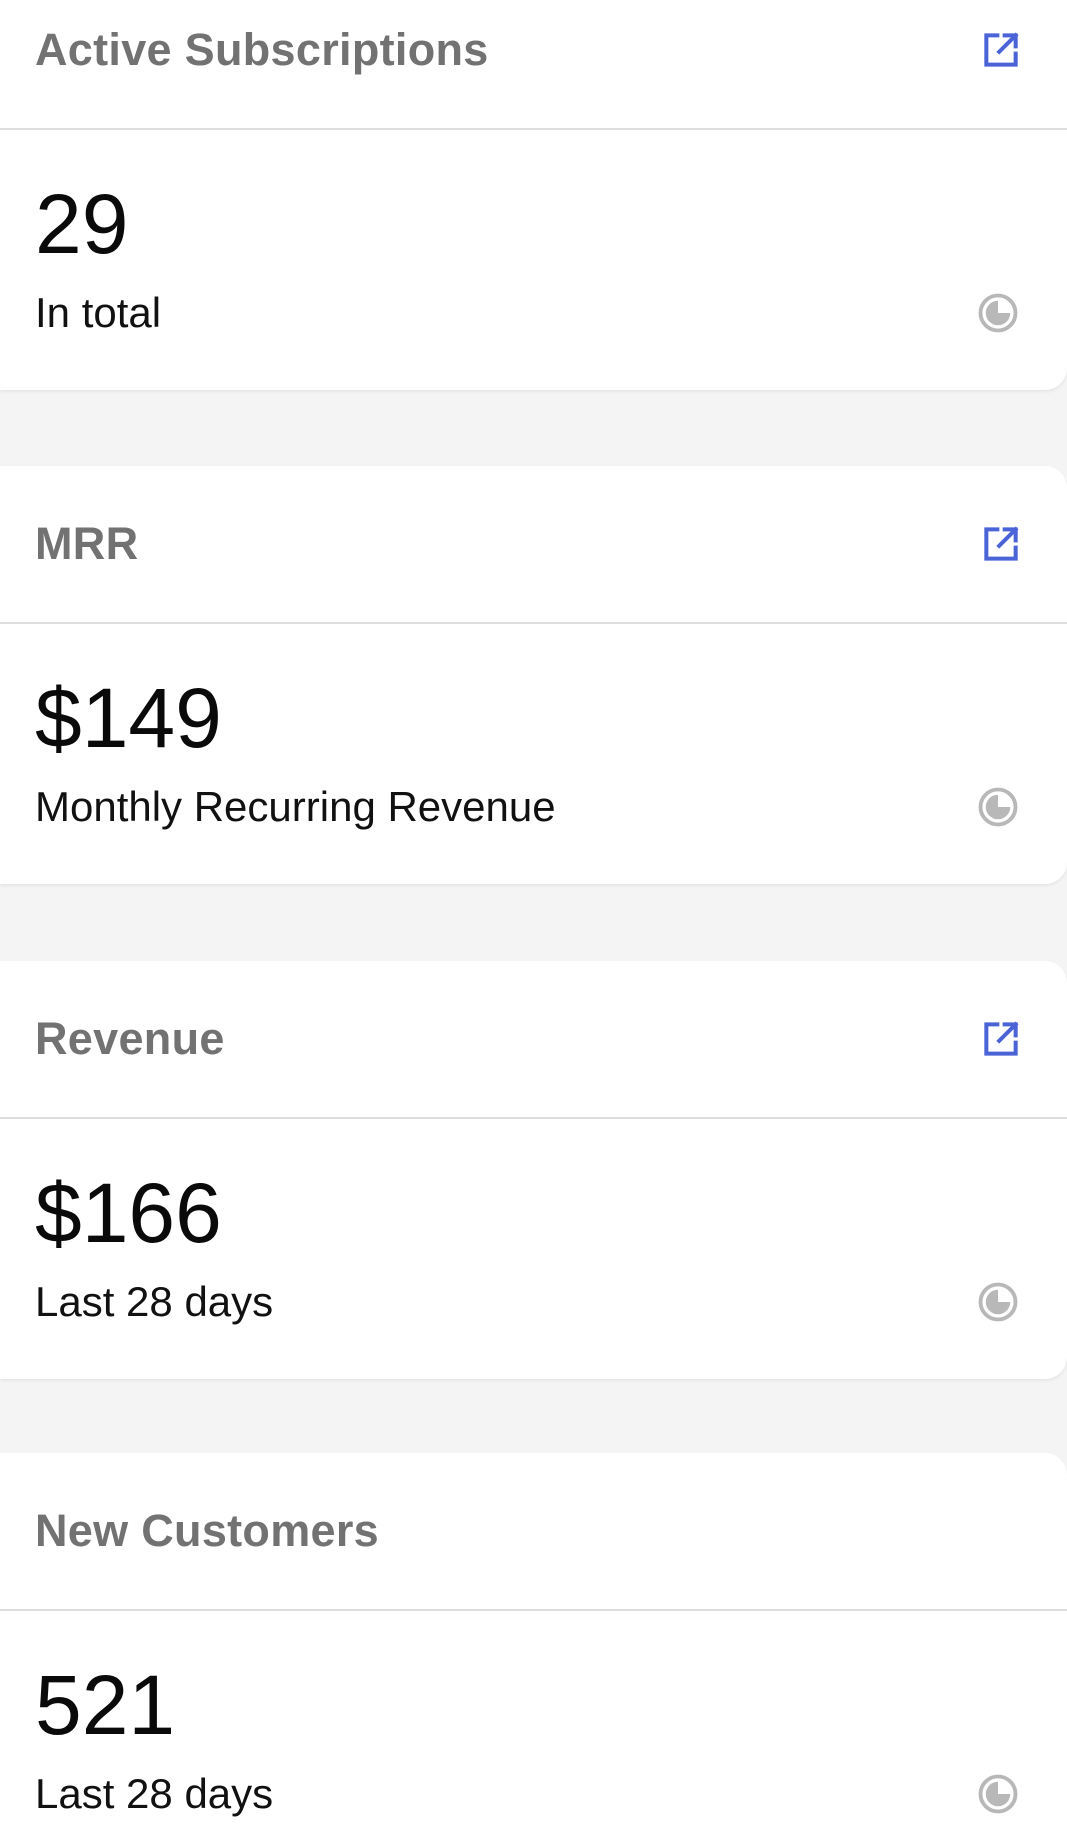 This screenshot has height=1827, width=1067. What do you see at coordinates (130, 1038) in the screenshot?
I see `card-title: Revenue` at bounding box center [130, 1038].